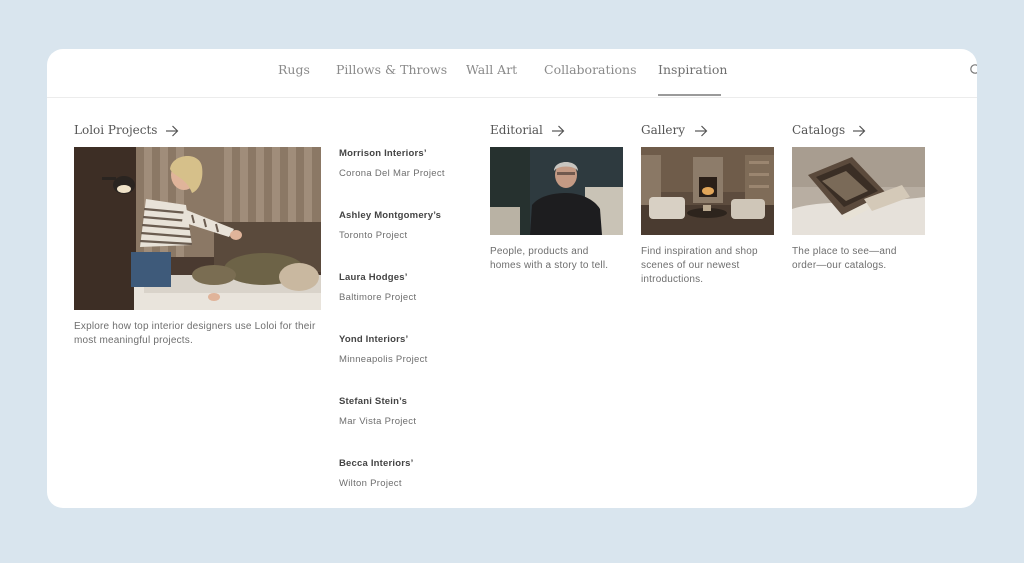 The height and width of the screenshot is (563, 1024). What do you see at coordinates (383, 359) in the screenshot?
I see `project-link: Minneapolis Project` at bounding box center [383, 359].